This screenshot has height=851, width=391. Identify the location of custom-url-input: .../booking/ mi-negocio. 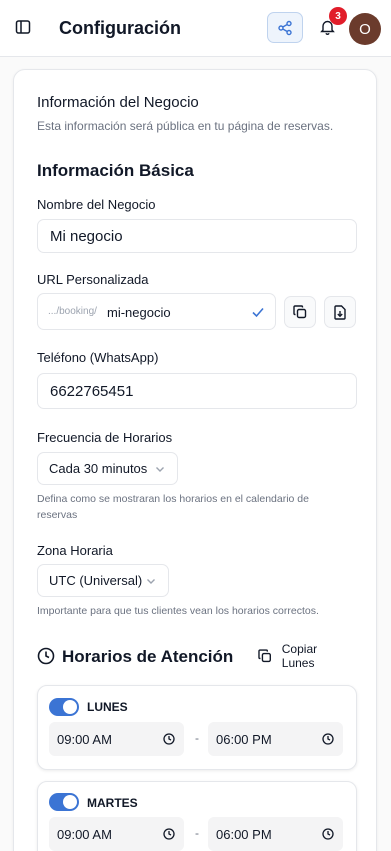
(156, 311).